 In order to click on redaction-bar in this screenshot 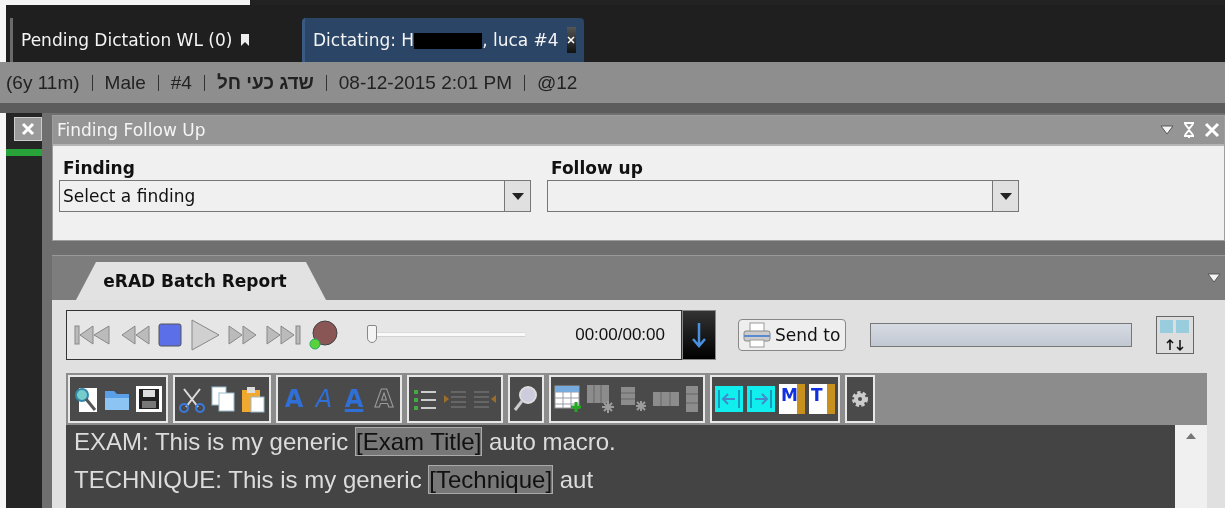, I will do `click(448, 41)`.